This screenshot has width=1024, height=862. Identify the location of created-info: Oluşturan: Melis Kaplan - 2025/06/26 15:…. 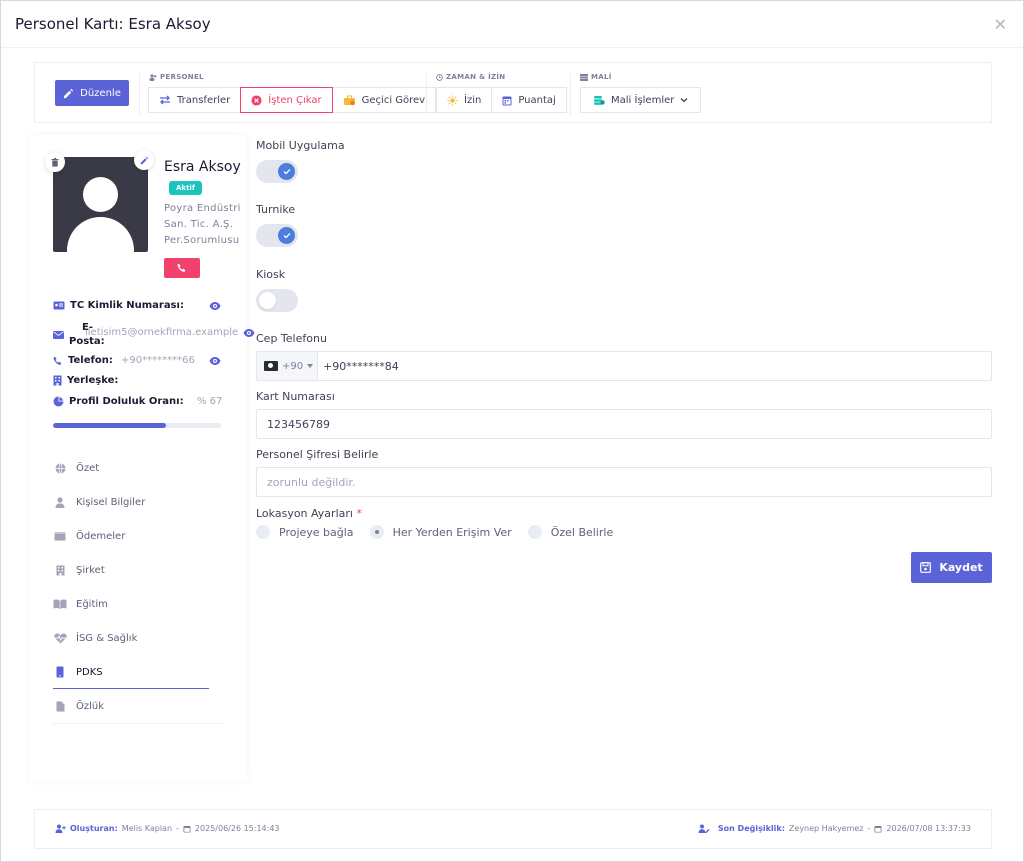
(167, 828).